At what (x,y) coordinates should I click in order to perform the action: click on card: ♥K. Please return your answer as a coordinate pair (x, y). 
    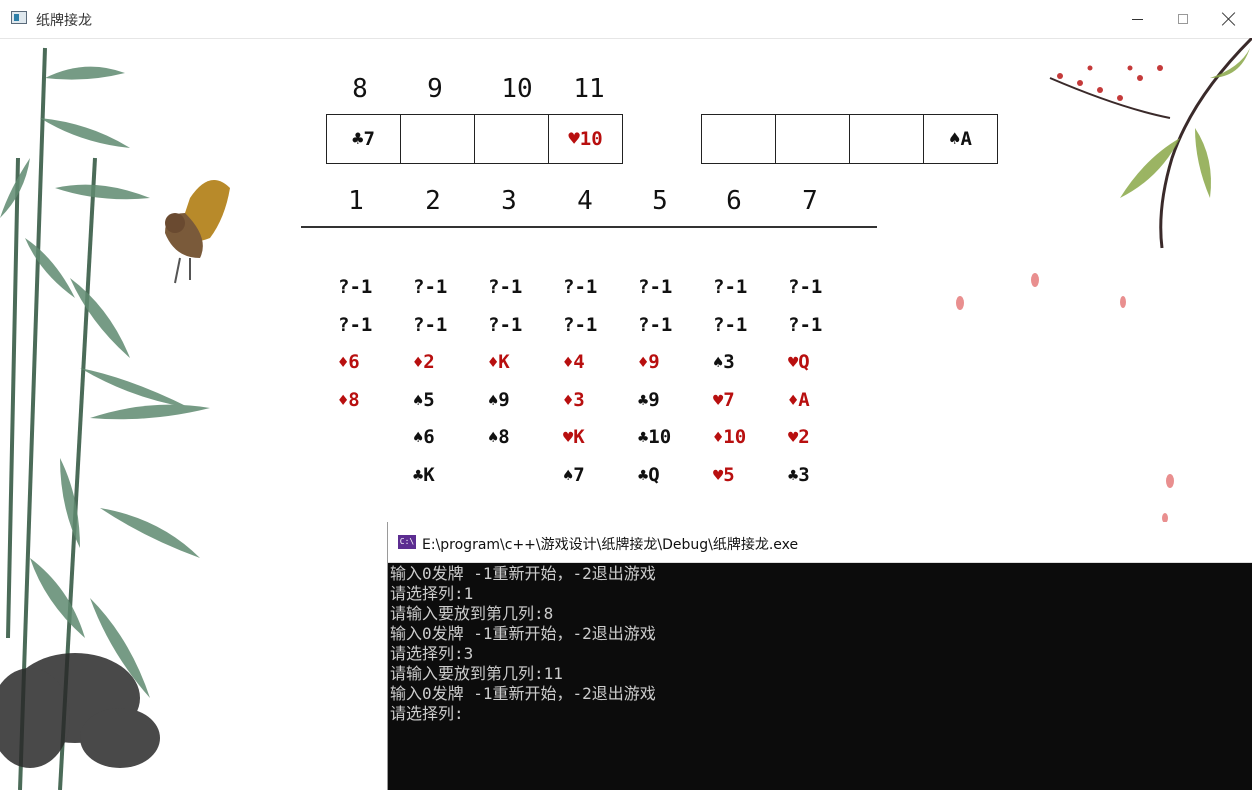
    Looking at the image, I should click on (574, 437).